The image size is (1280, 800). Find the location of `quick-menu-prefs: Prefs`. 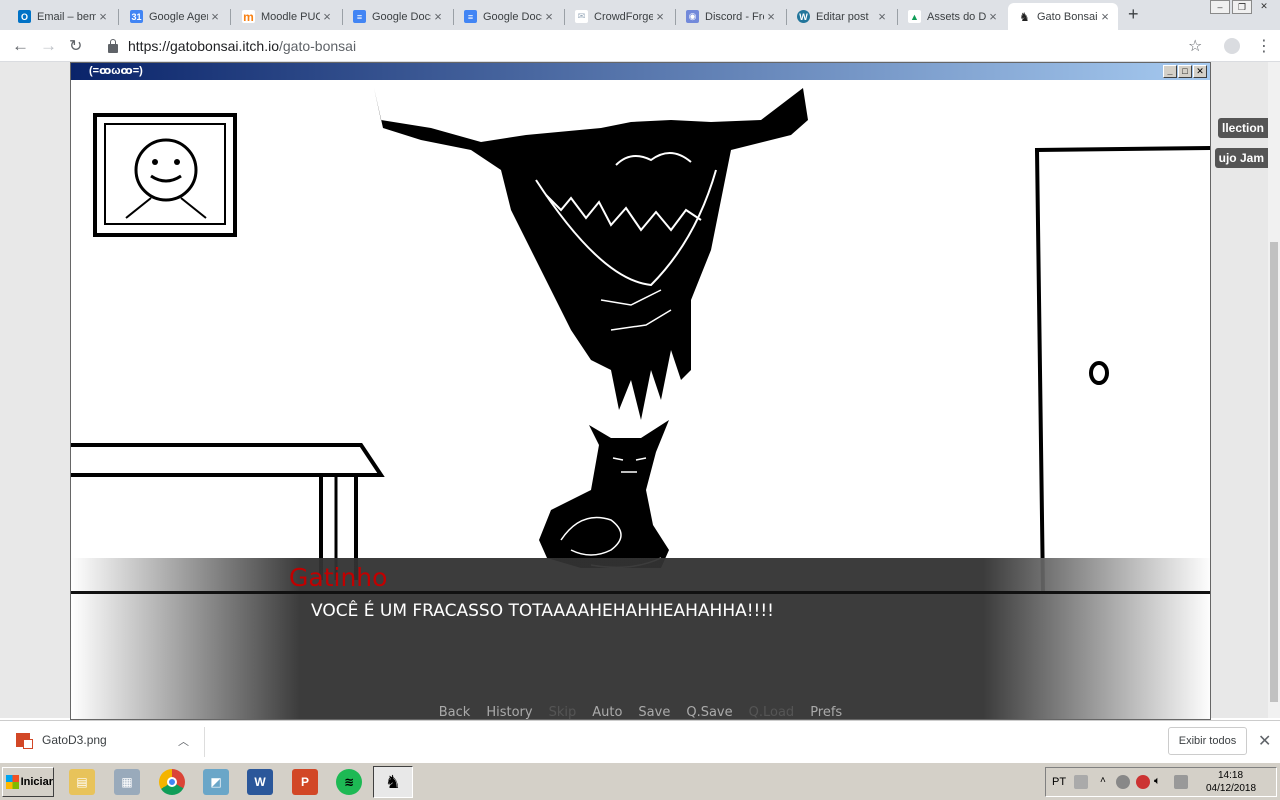

quick-menu-prefs: Prefs is located at coordinates (826, 712).